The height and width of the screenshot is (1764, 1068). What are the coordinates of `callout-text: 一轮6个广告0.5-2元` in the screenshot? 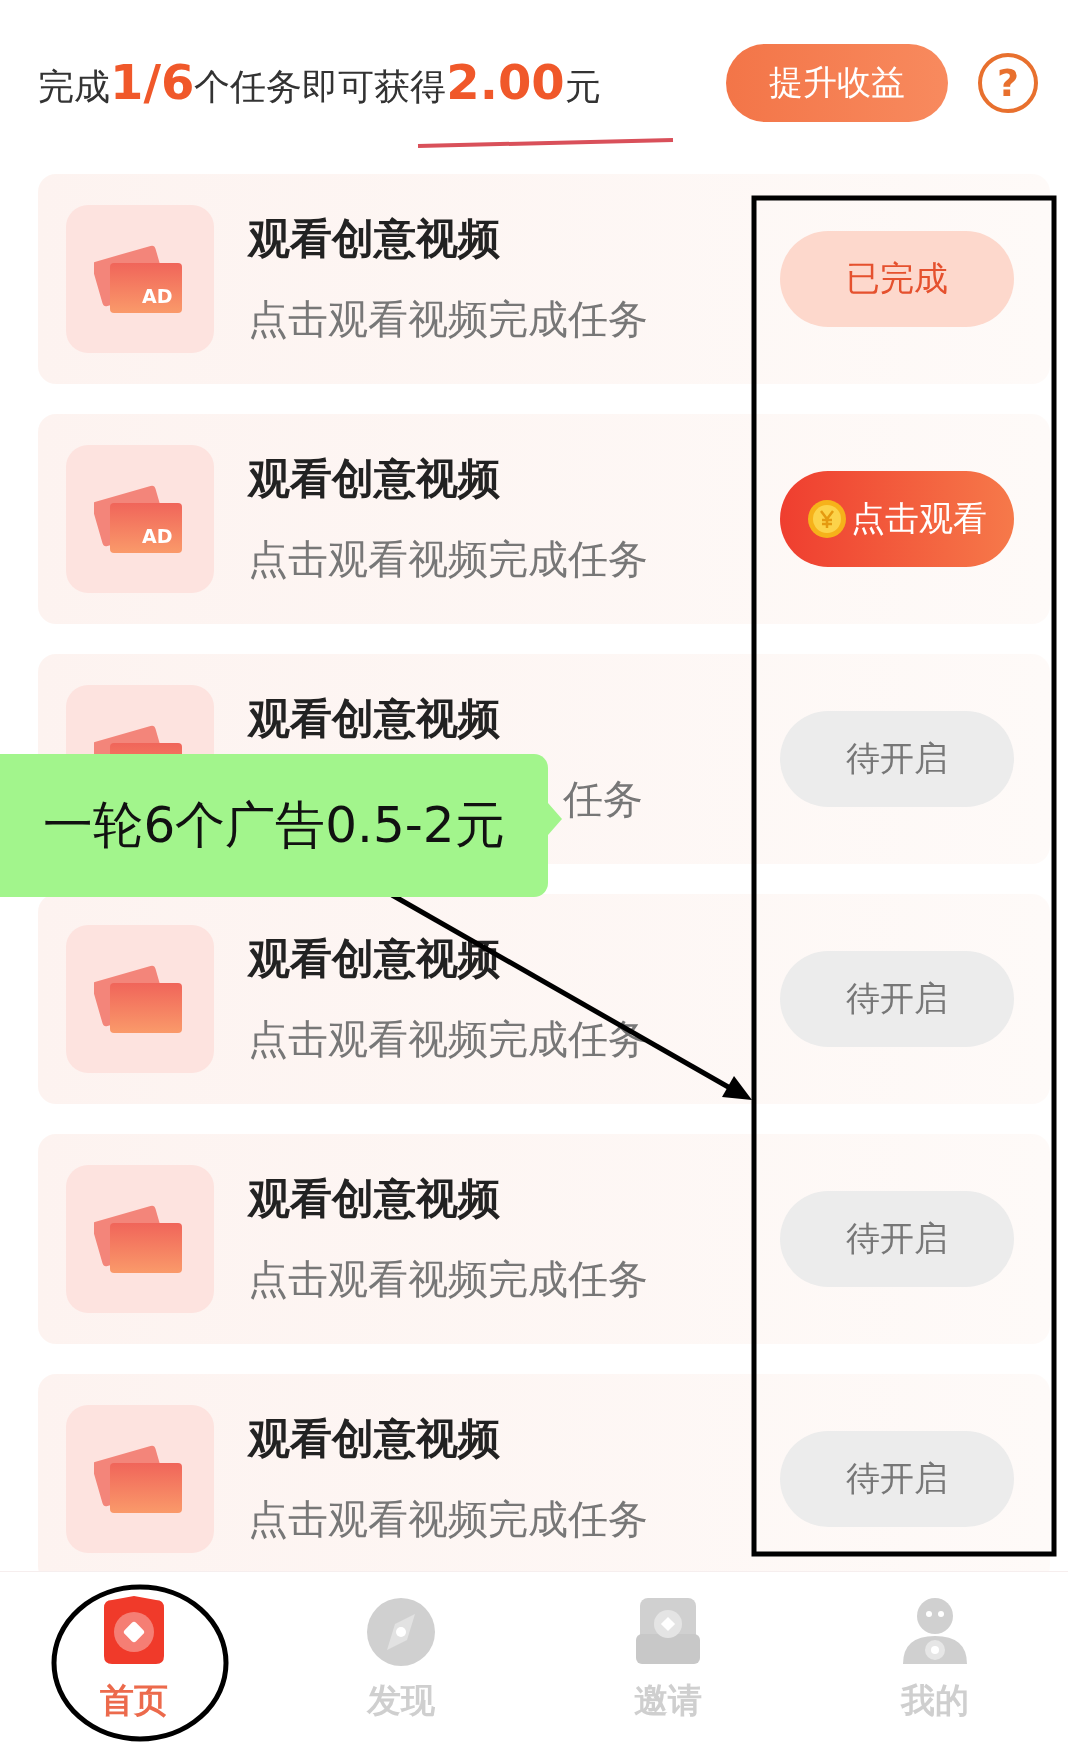 It's located at (274, 825).